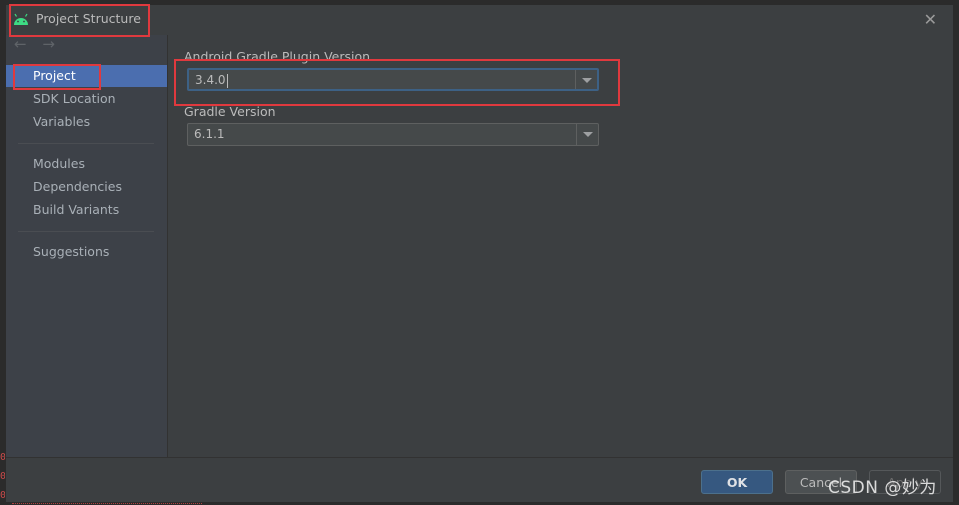 This screenshot has height=505, width=959. I want to click on sidebar-item-variables: Variables, so click(86, 122).